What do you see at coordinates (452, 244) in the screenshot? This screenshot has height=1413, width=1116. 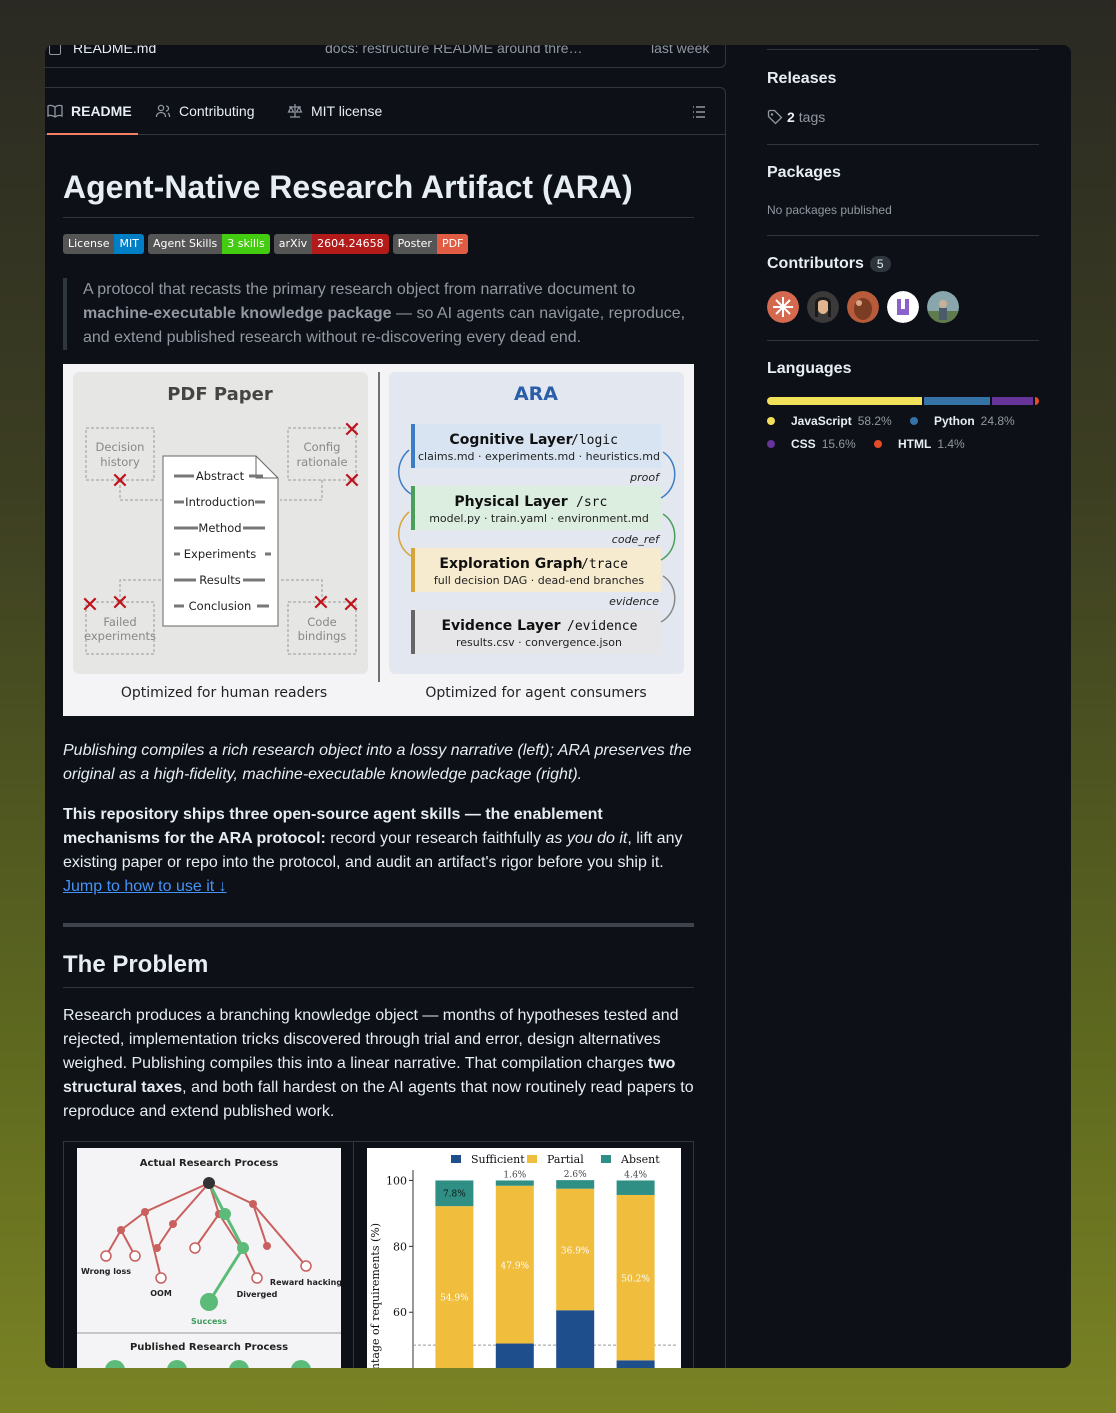 I see `badge-value: PDF` at bounding box center [452, 244].